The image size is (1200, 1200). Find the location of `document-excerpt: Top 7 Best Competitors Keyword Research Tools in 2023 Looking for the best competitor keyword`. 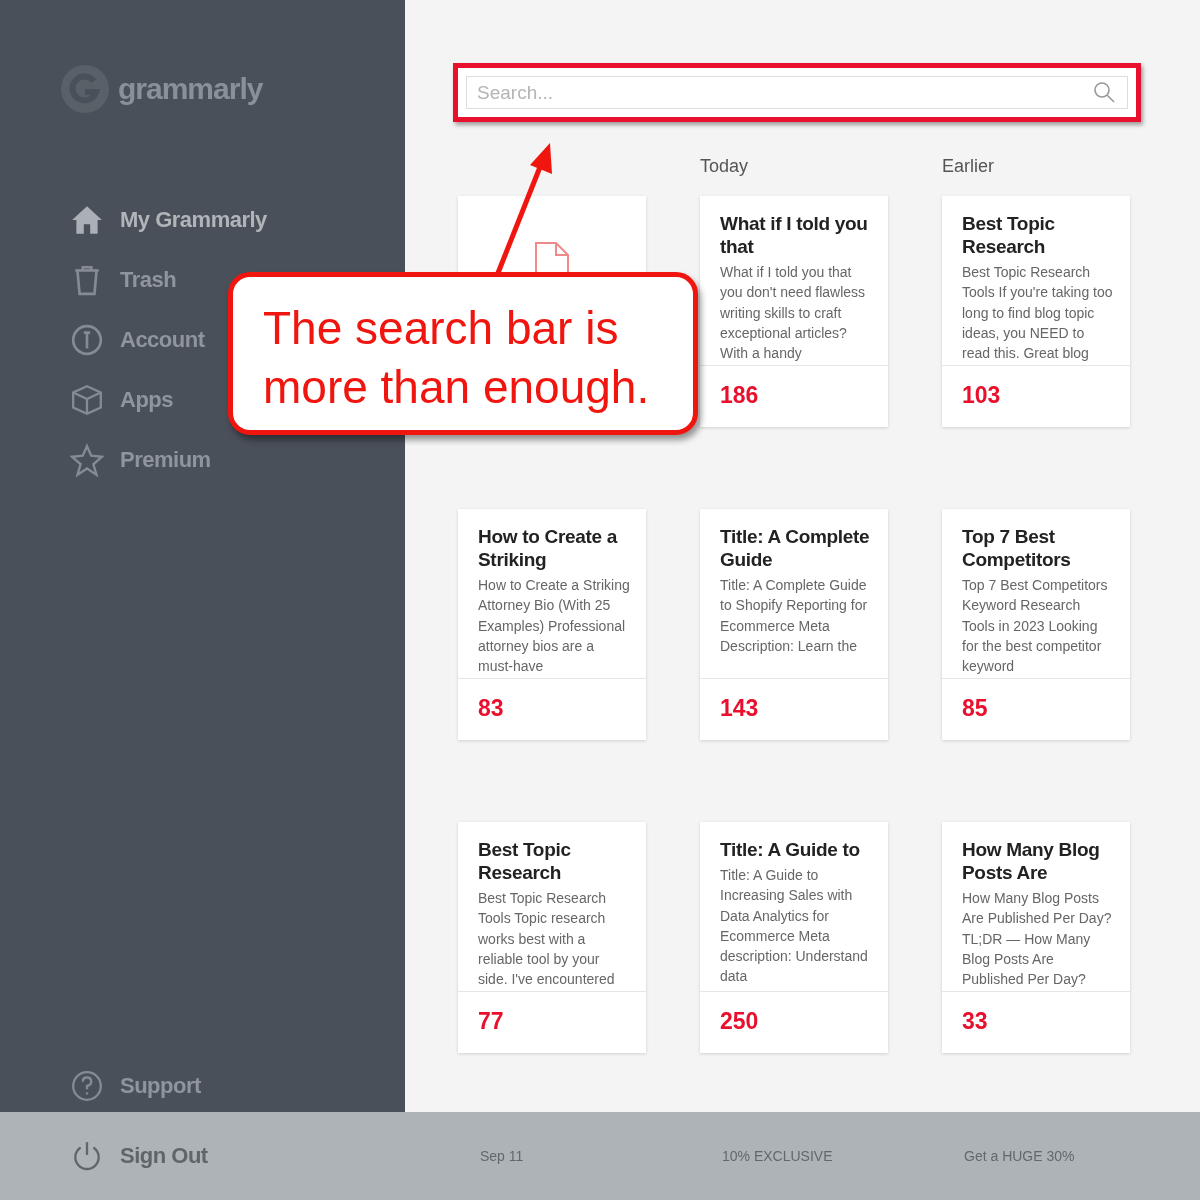

document-excerpt: Top 7 Best Competitors Keyword Research Tools in 2023 Looking for the best competitor keyword is located at coordinates (1035, 626).